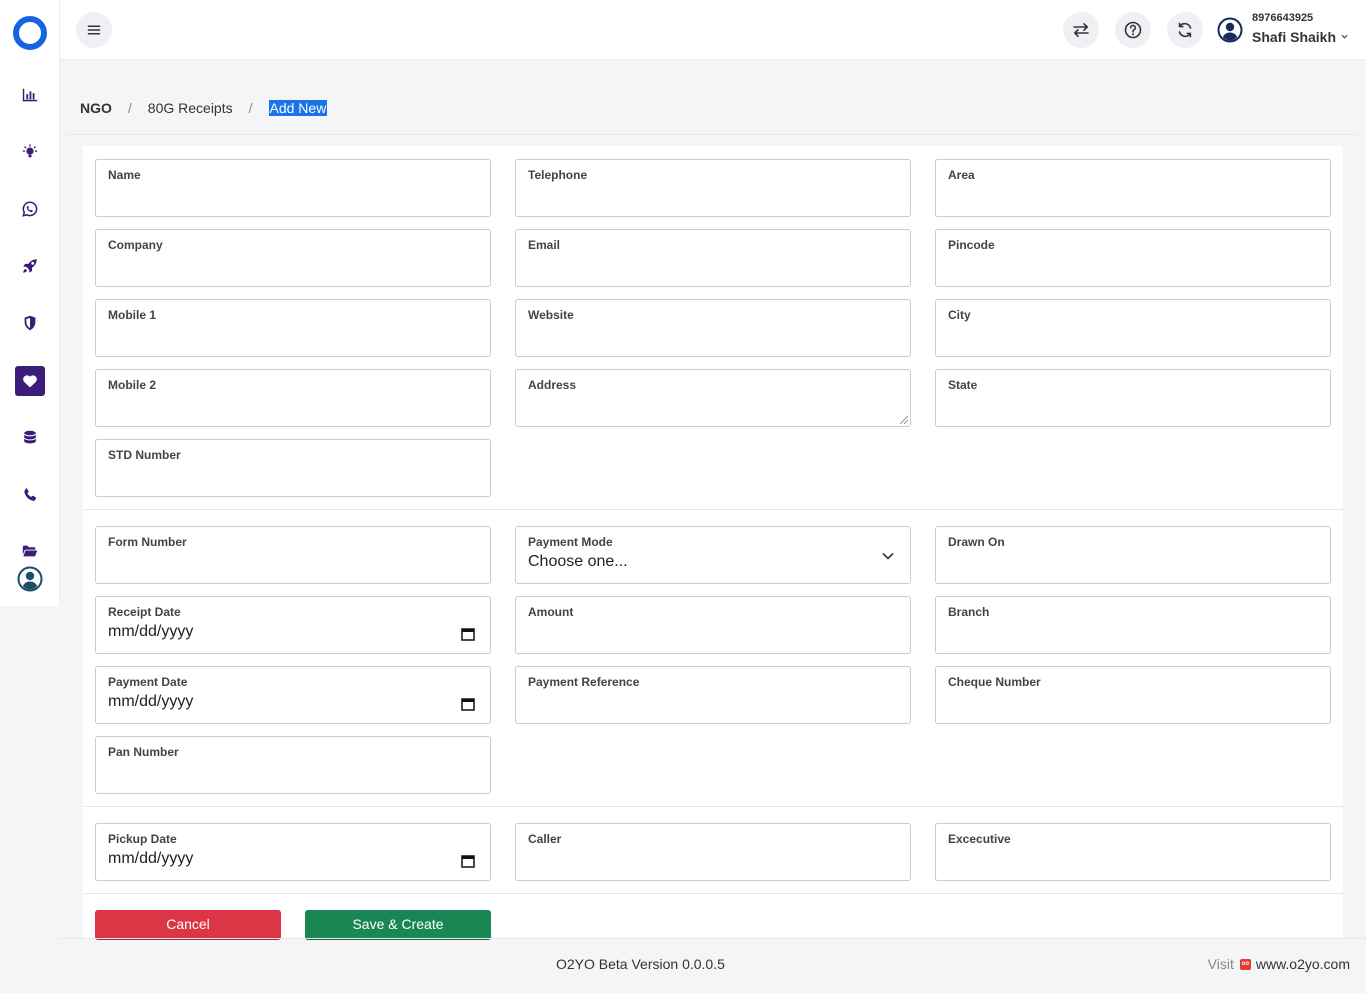  What do you see at coordinates (30, 95) in the screenshot?
I see `bar-chart-icon` at bounding box center [30, 95].